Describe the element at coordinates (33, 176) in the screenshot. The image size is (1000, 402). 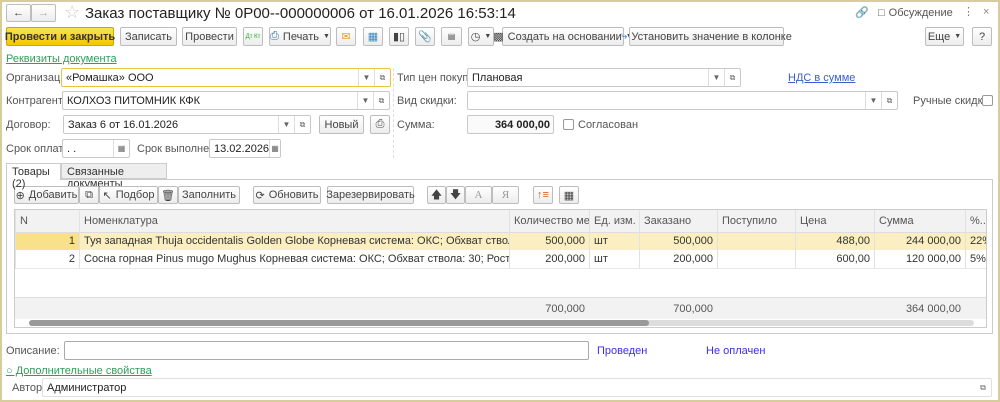
I see `tab-goods: Товары (2)` at that location.